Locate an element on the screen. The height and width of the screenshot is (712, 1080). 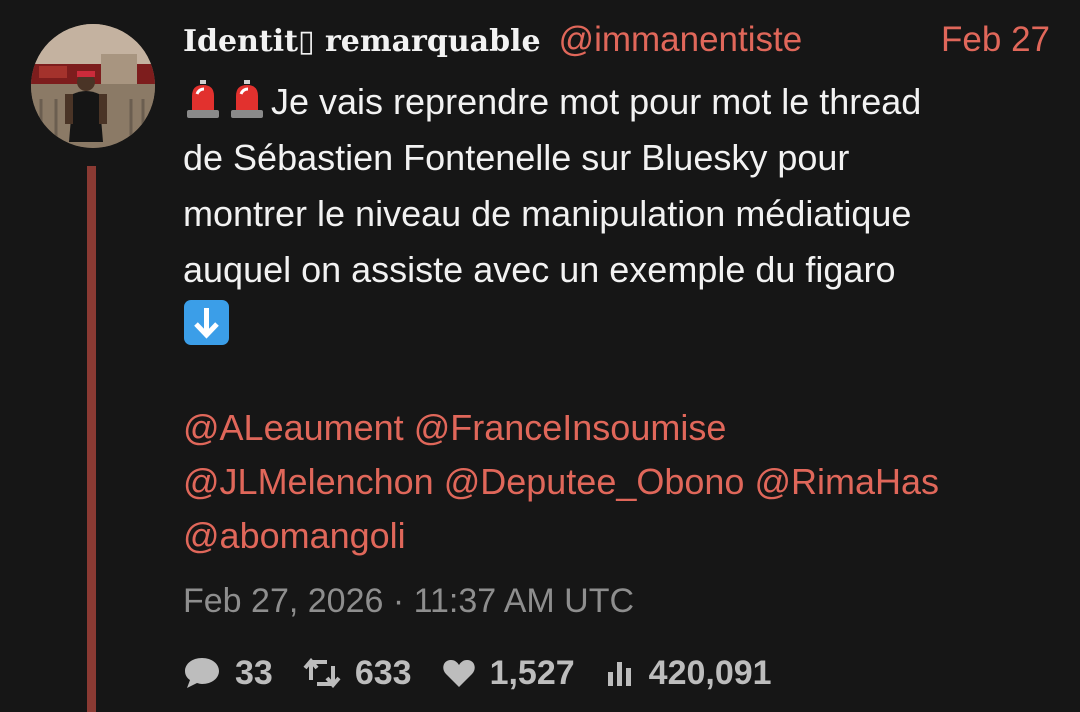
tweet-text-line: Je vais reprendre mot pour mot le thread is located at coordinates (623, 102).